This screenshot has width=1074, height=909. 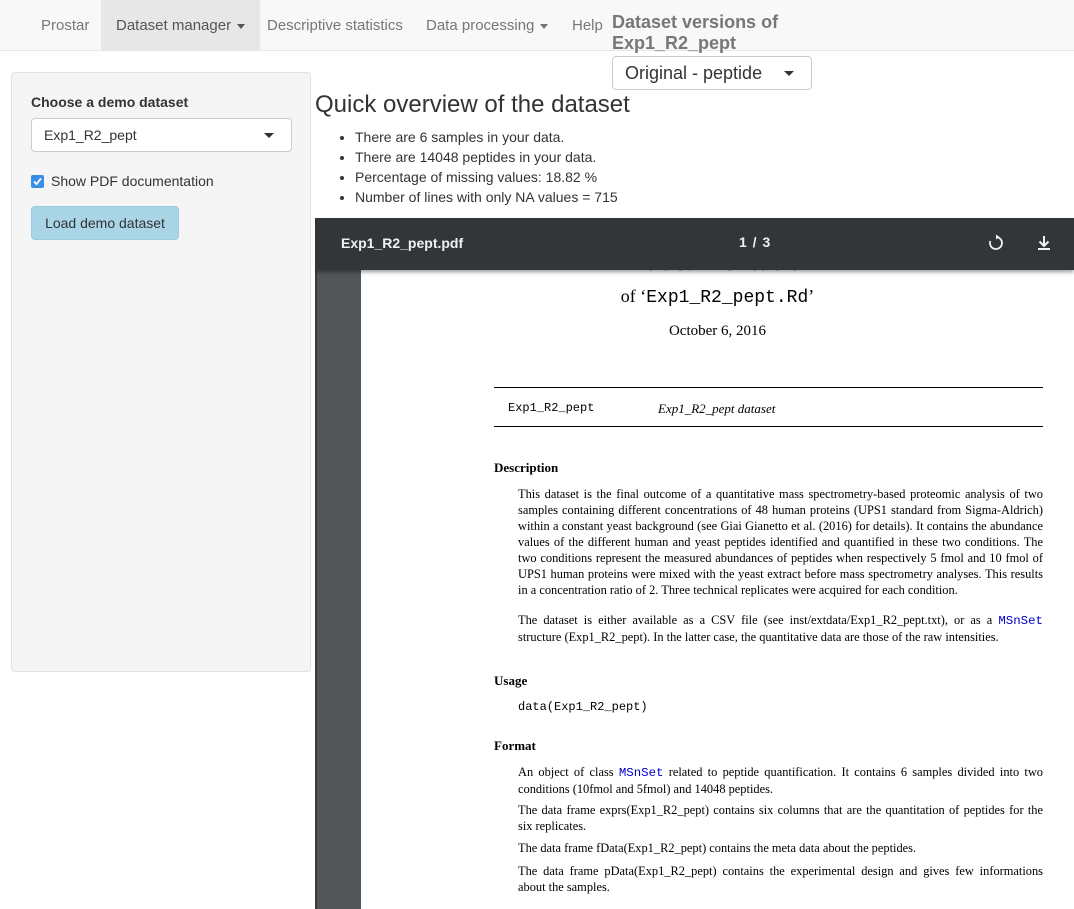 What do you see at coordinates (717, 331) in the screenshot?
I see `doc-date: October 6, 2016` at bounding box center [717, 331].